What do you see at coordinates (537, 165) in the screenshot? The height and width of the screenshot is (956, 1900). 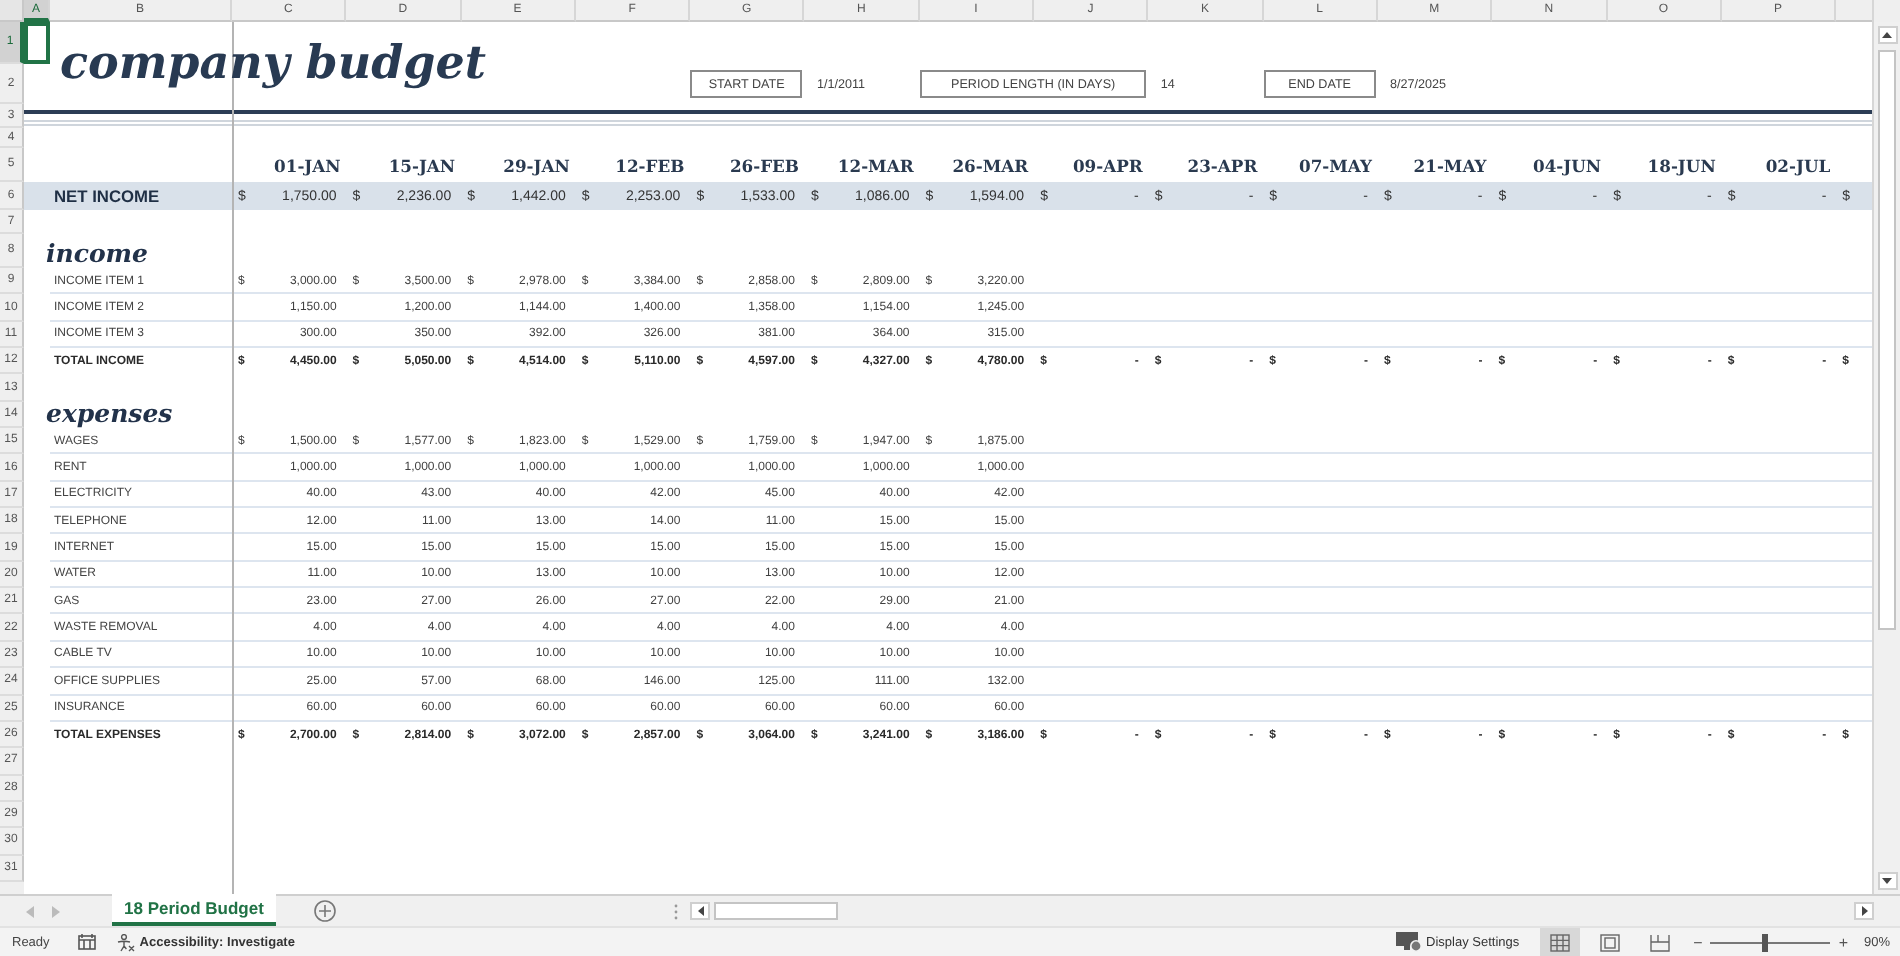 I see `period-header: 29-JAN` at bounding box center [537, 165].